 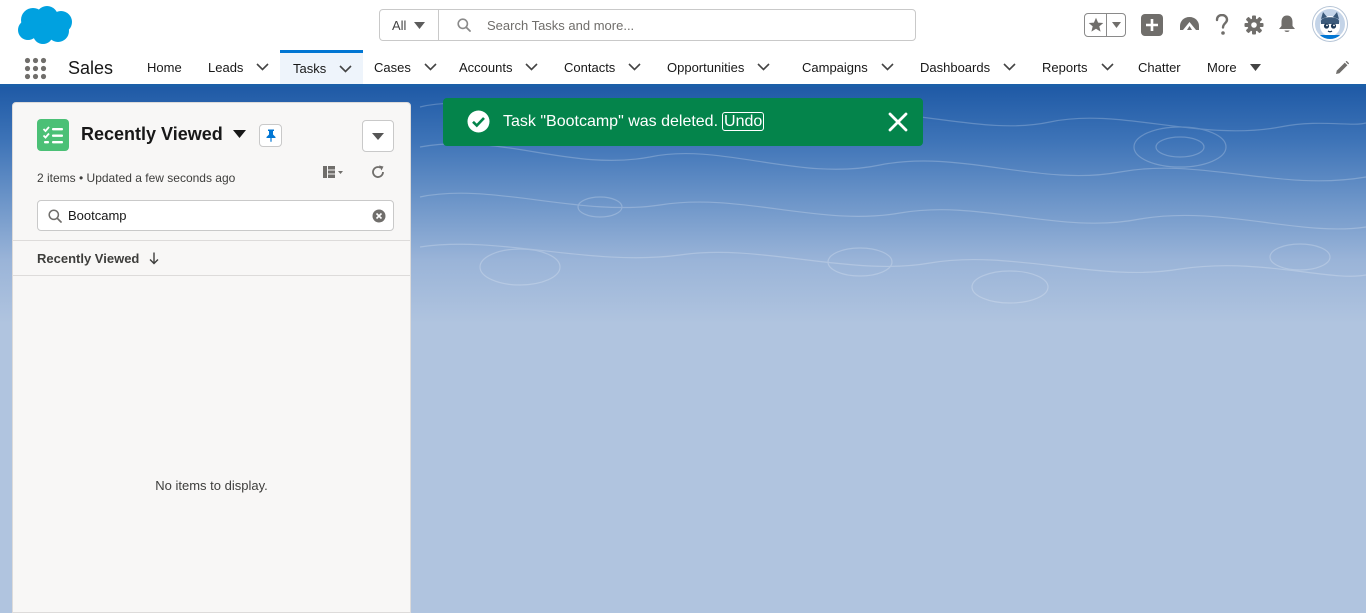 What do you see at coordinates (399, 25) in the screenshot?
I see `search-scope-label: All` at bounding box center [399, 25].